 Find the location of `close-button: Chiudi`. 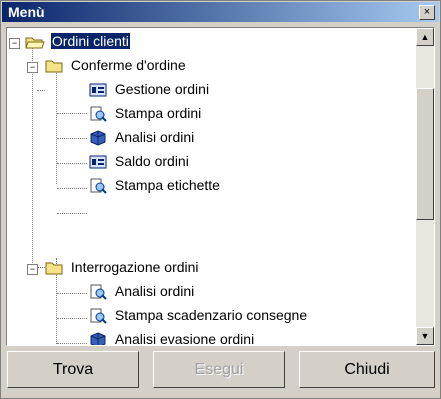

close-button: Chiudi is located at coordinates (367, 369).